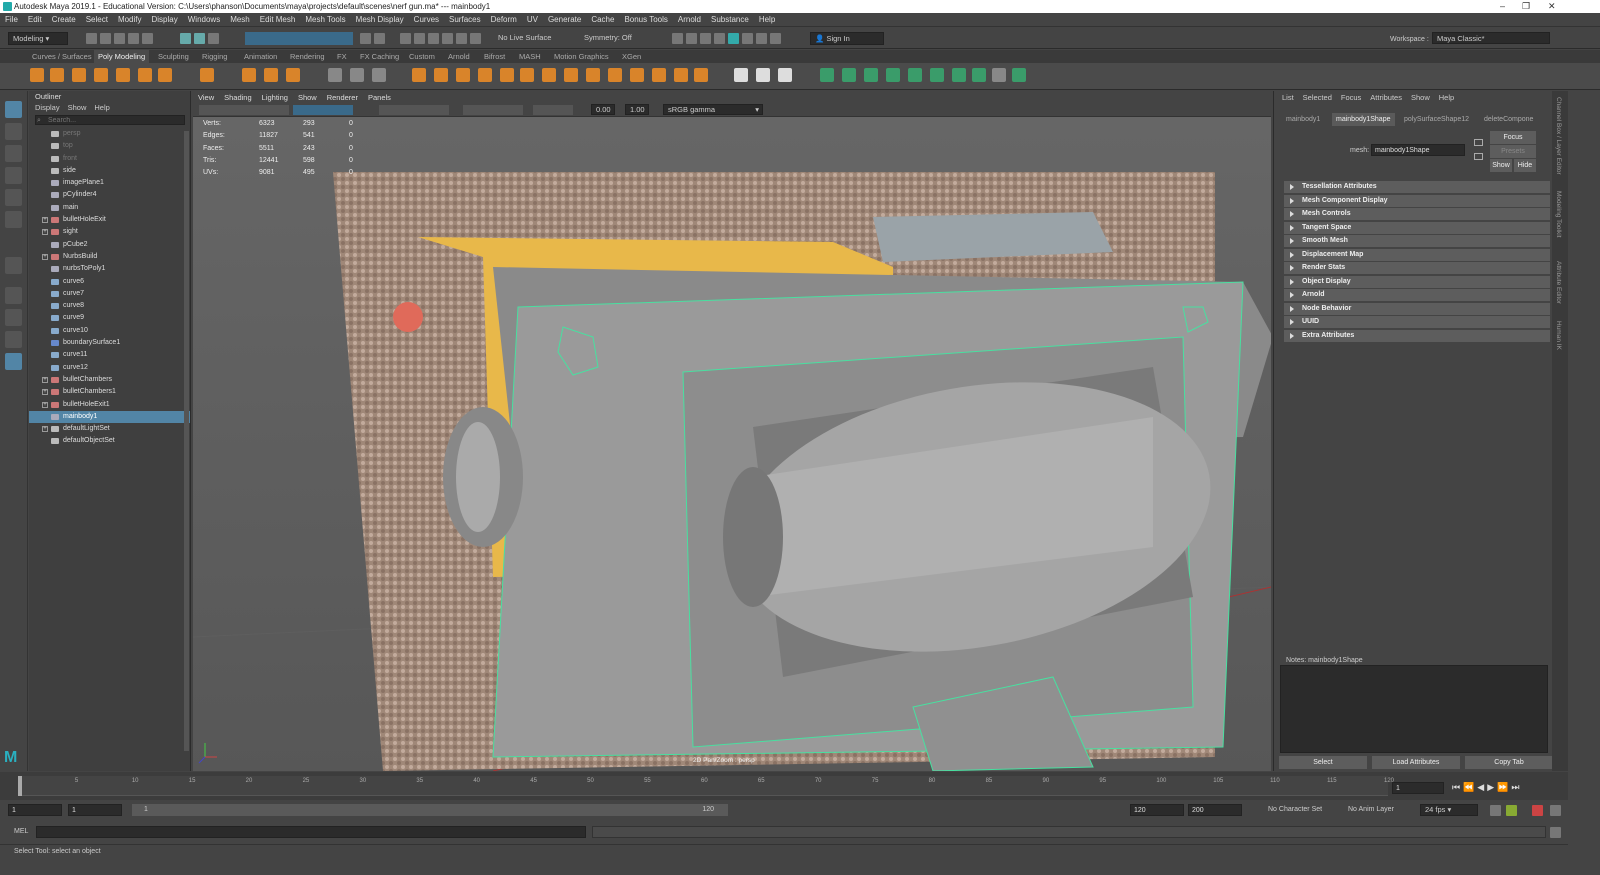 The width and height of the screenshot is (1600, 875). What do you see at coordinates (109, 171) in the screenshot?
I see `outliner-item: side` at bounding box center [109, 171].